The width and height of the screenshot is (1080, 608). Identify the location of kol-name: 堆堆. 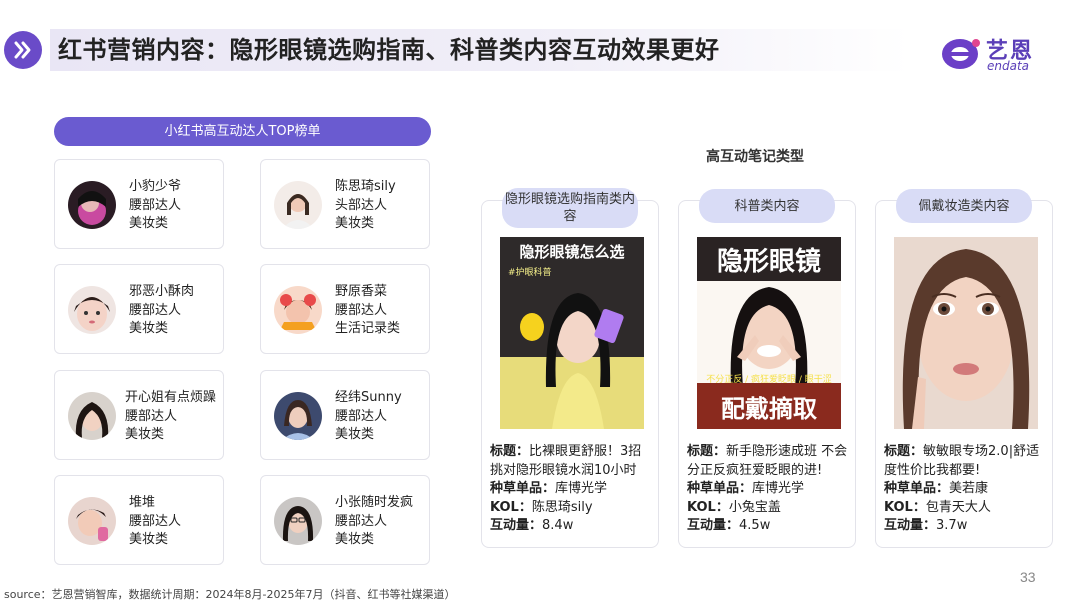
(142, 502).